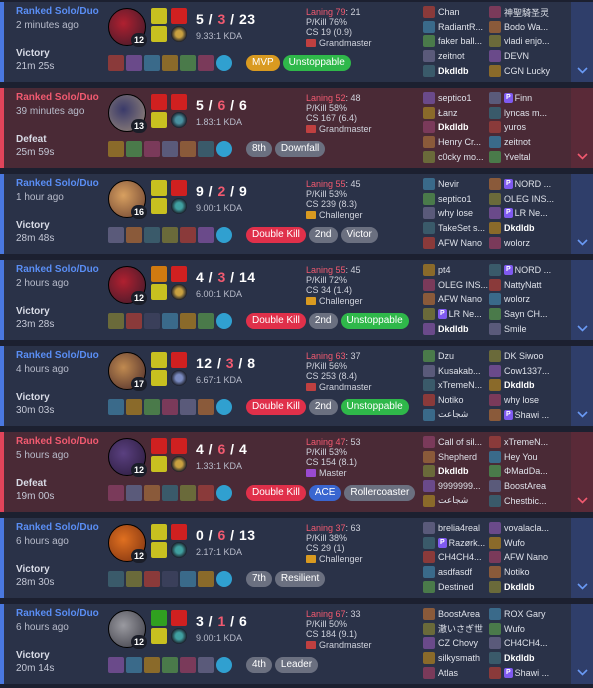 Image resolution: width=593 pixels, height=688 pixels. Describe the element at coordinates (444, 270) in the screenshot. I see `player-name: pt4` at that location.